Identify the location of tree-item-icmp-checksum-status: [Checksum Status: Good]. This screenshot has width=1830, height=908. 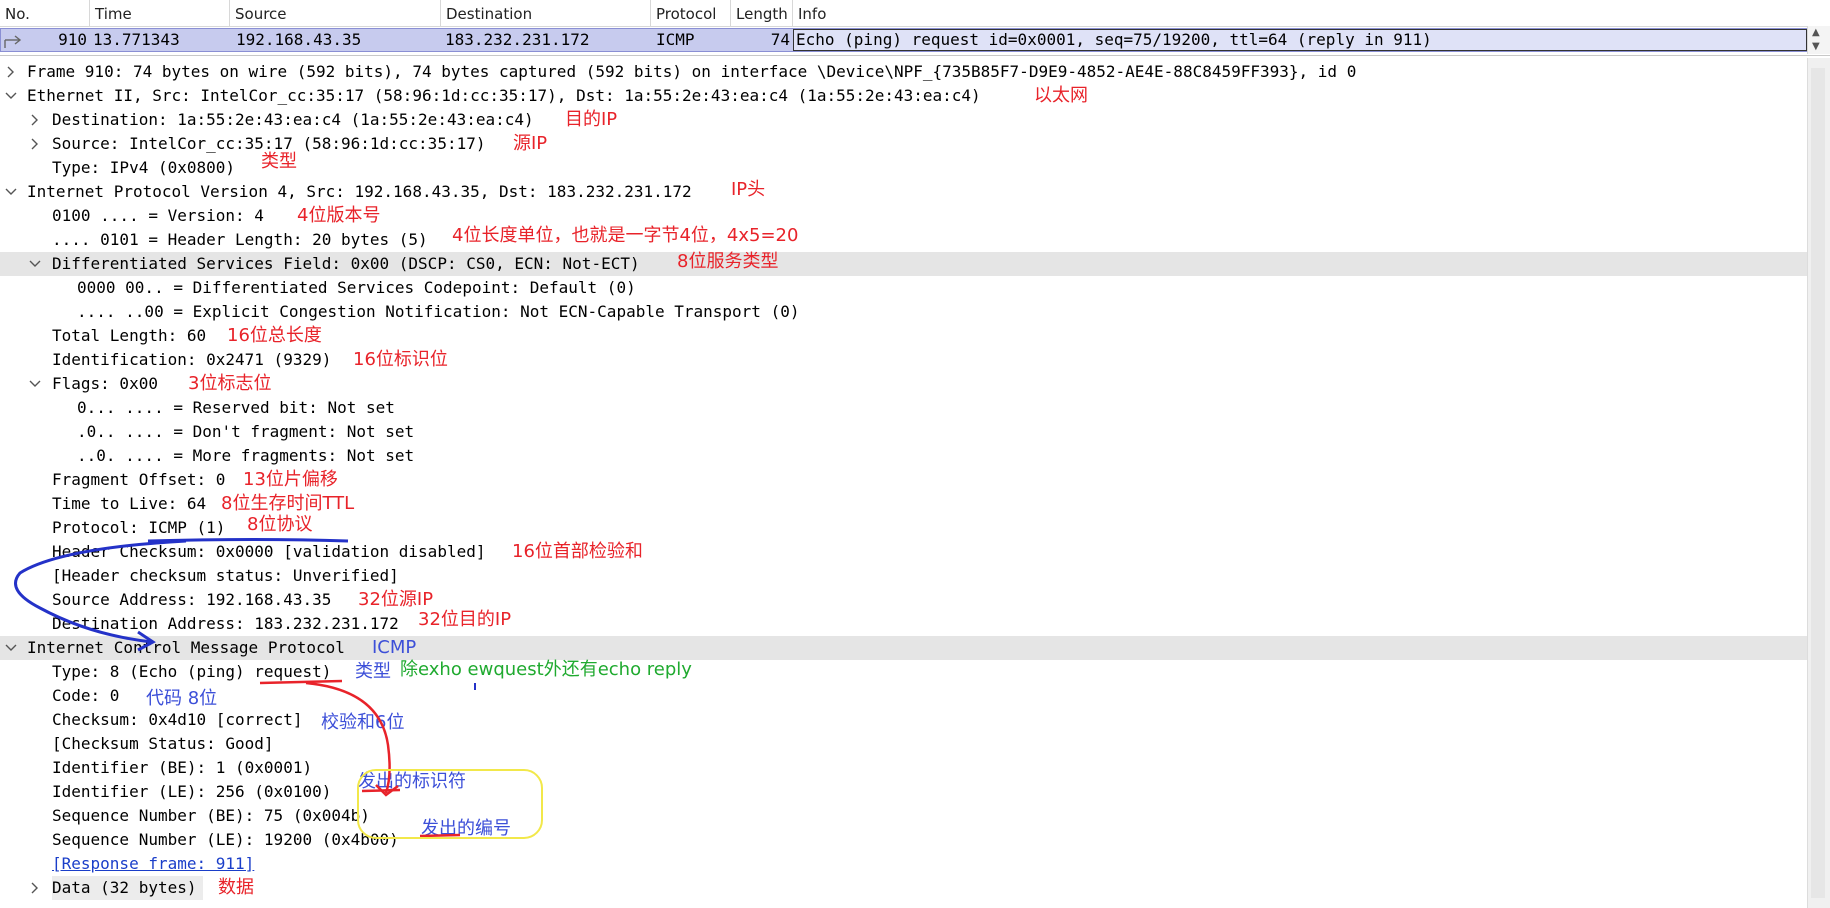
(904, 744).